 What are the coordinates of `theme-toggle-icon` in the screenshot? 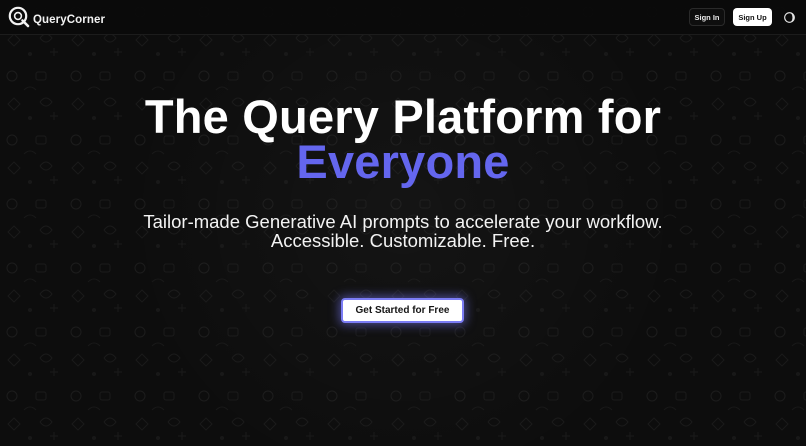 It's located at (789, 17).